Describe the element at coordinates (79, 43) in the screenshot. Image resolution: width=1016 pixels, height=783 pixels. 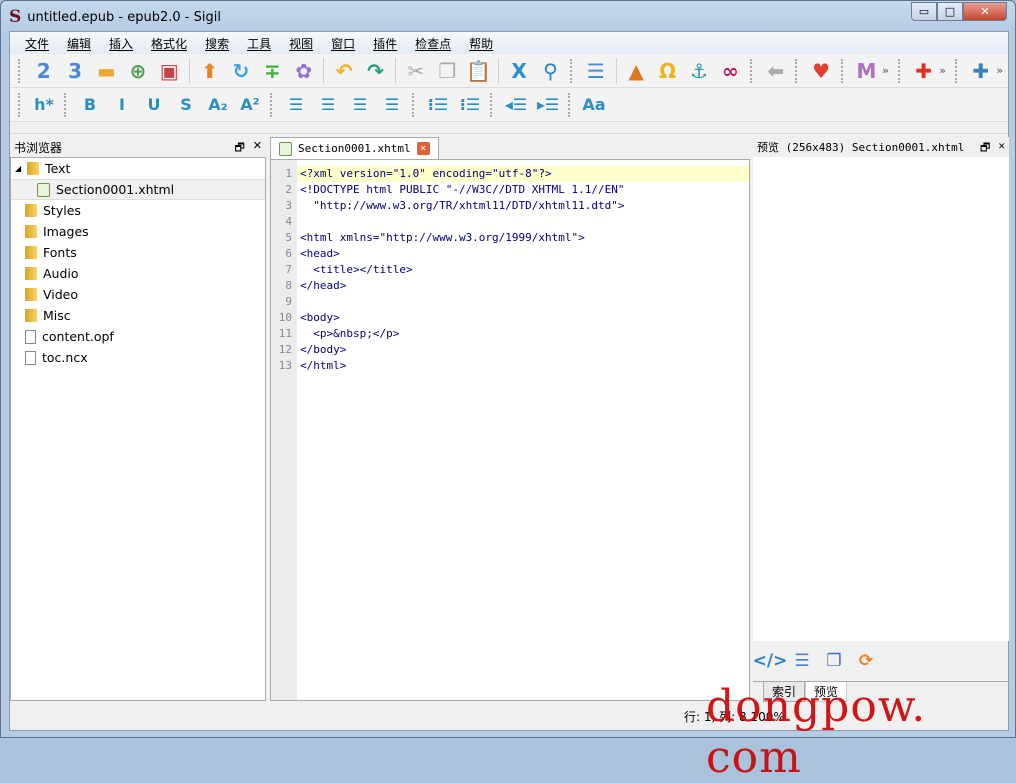
I see `menu-item: 编辑` at that location.